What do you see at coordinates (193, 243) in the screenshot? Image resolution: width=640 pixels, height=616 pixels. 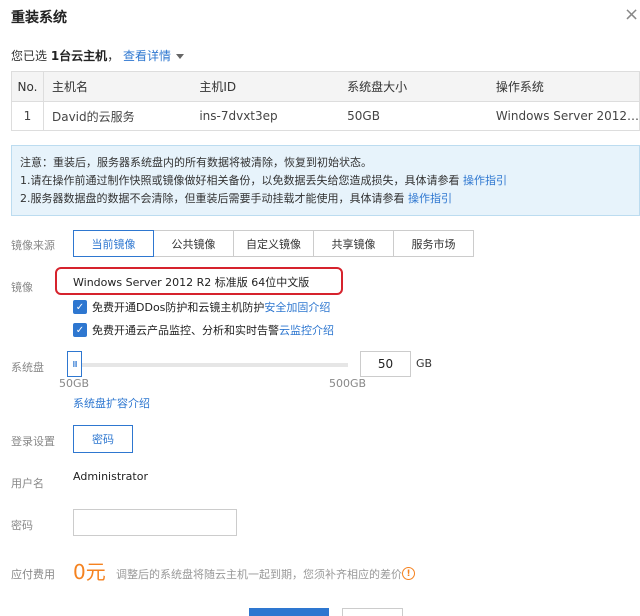 I see `tab-public-image: 公共镜像` at bounding box center [193, 243].